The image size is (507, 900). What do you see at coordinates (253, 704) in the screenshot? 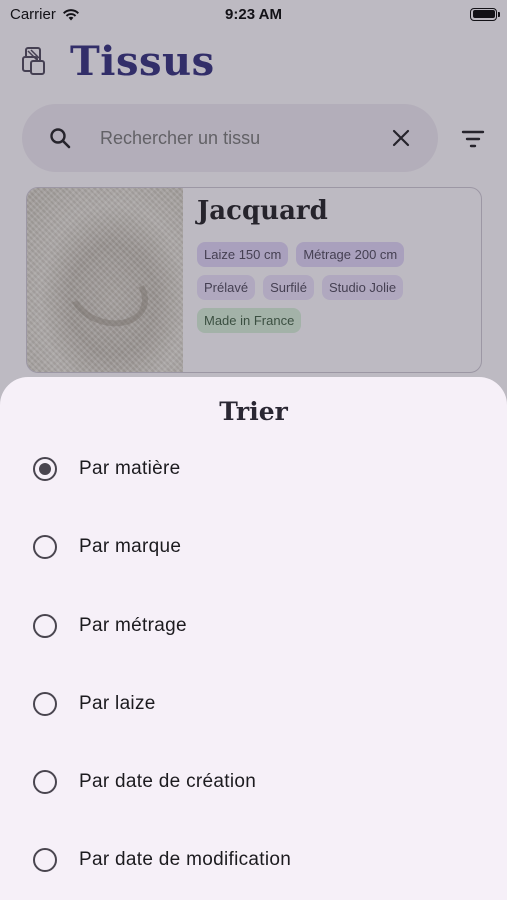
I see `sort-option-width: Par laize` at bounding box center [253, 704].